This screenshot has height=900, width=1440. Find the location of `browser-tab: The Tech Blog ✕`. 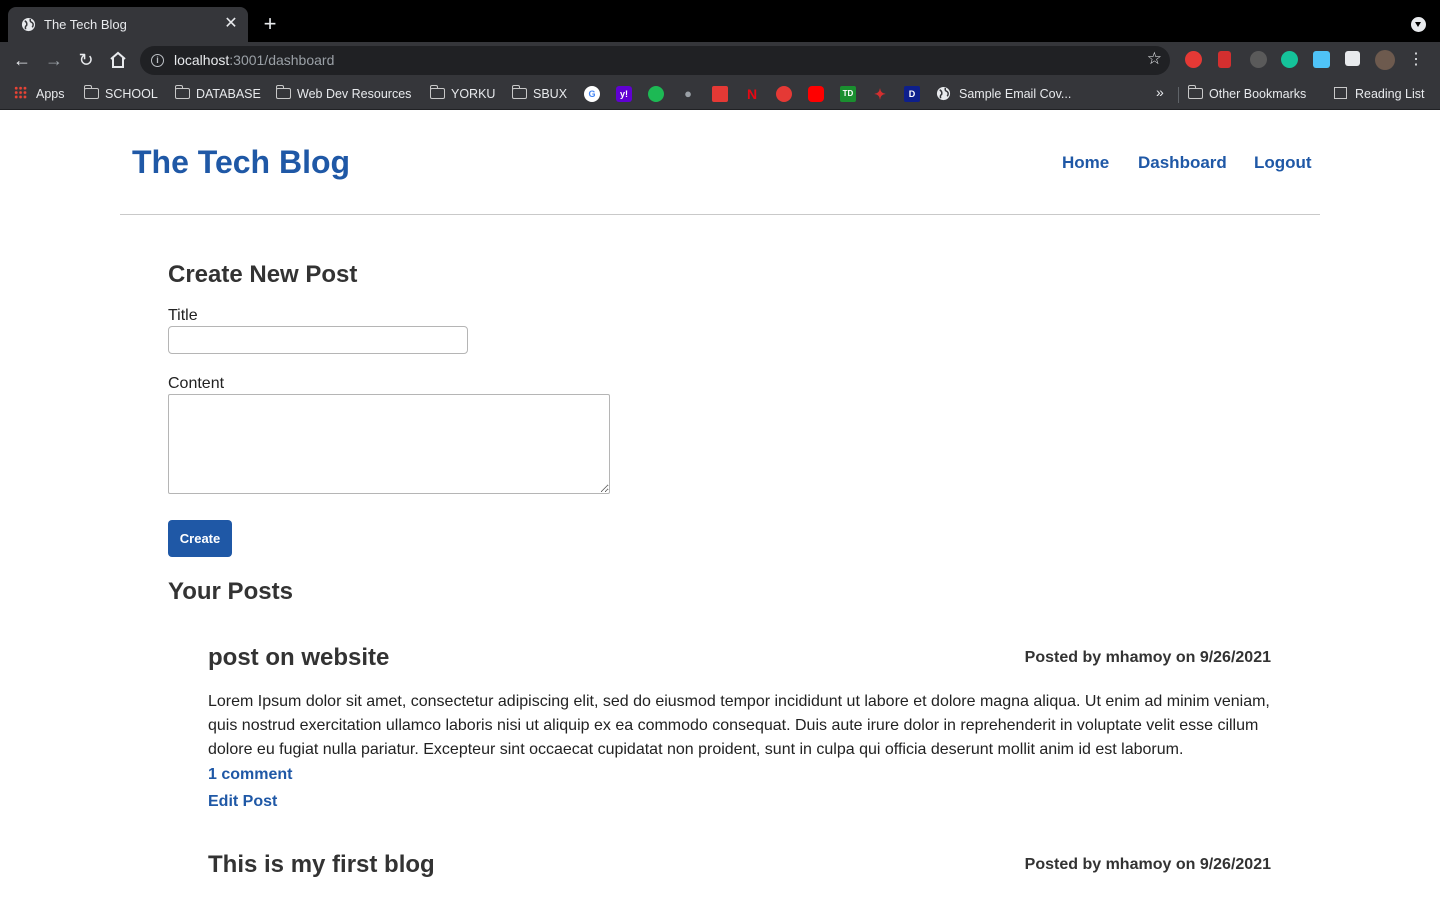

browser-tab: The Tech Blog ✕ is located at coordinates (128, 24).